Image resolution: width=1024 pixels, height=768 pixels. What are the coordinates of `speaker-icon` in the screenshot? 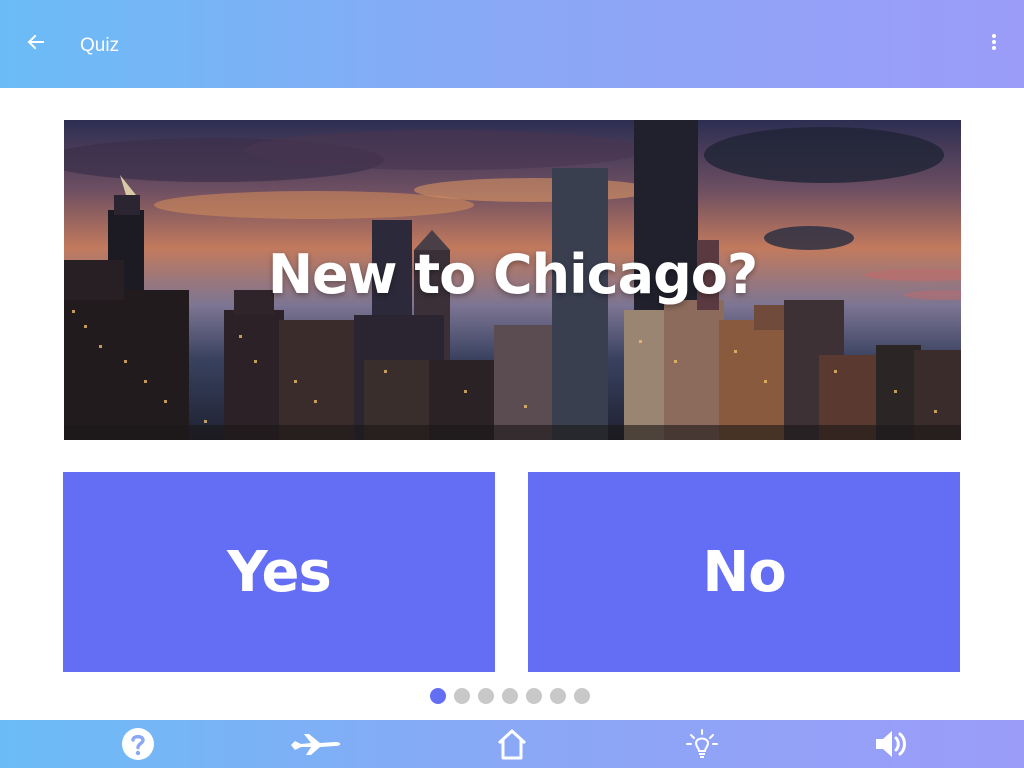 It's located at (891, 744).